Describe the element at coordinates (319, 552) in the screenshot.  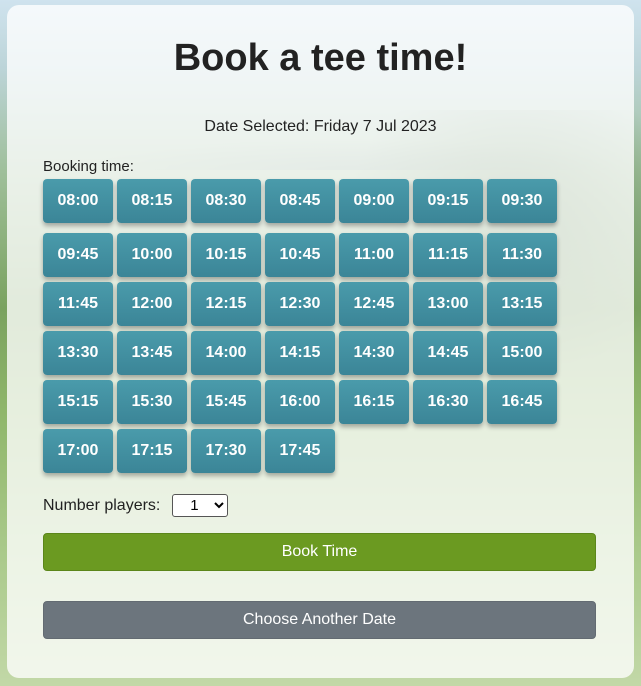
I see `book-time-button: Book Time` at that location.